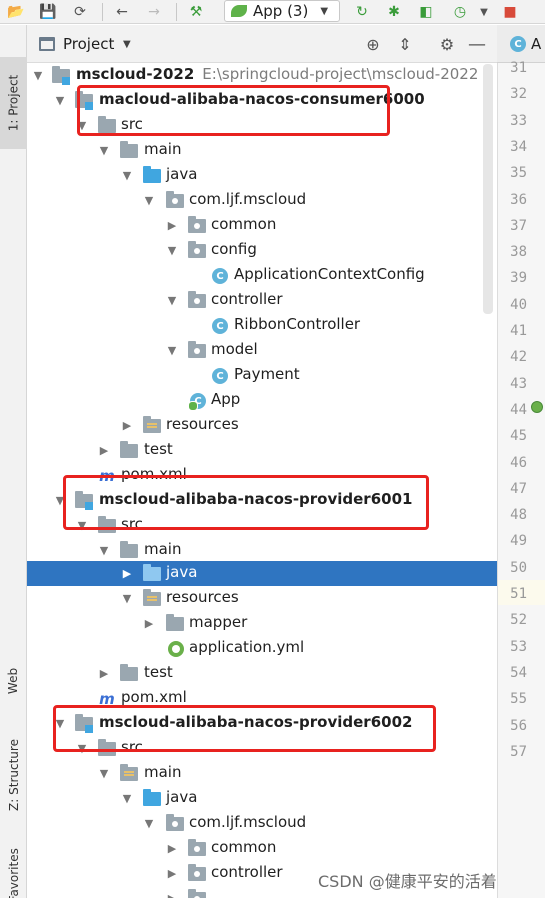 The width and height of the screenshot is (545, 898). I want to click on tree-row-mapper: ▶ mapper, so click(262, 623).